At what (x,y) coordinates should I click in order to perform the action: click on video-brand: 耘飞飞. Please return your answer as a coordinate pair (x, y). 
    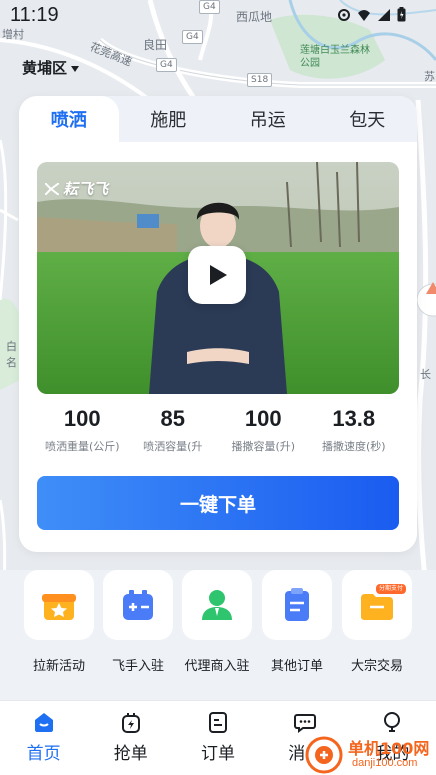
    Looking at the image, I should click on (76, 188).